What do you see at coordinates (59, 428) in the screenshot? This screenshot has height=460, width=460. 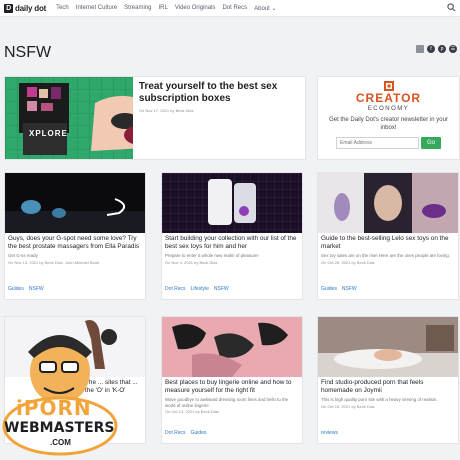 I see `badge-line2: WEBMASTERS` at bounding box center [59, 428].